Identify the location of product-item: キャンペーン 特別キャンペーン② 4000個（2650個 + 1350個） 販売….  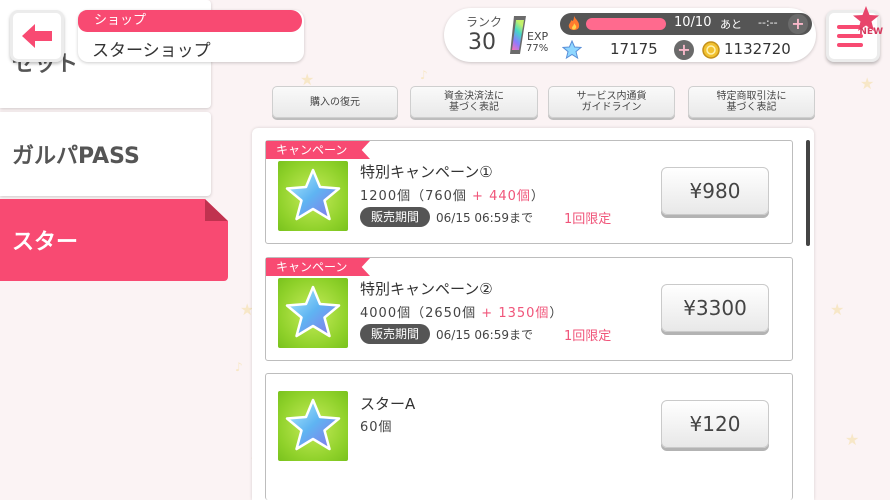
(529, 309).